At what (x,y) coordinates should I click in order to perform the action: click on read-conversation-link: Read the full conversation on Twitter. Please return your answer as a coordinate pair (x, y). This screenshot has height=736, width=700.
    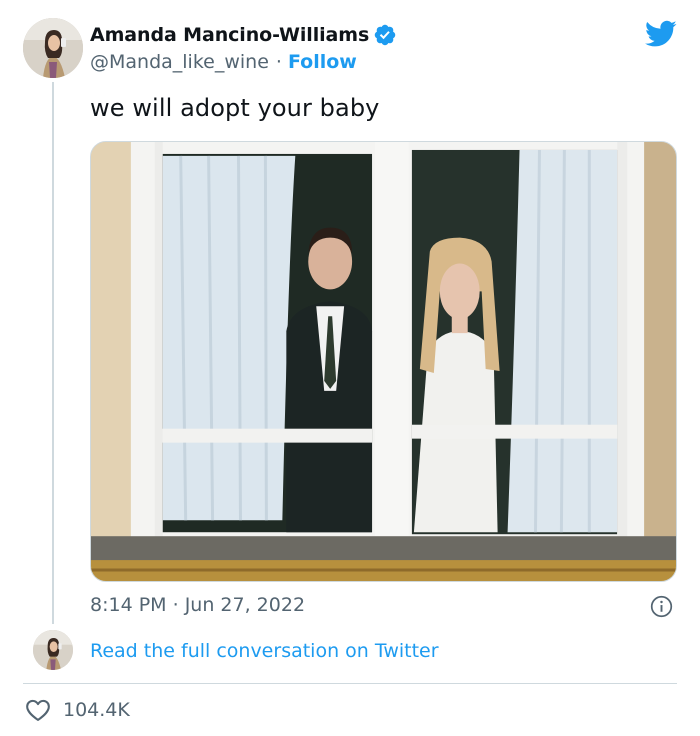
    Looking at the image, I should click on (264, 651).